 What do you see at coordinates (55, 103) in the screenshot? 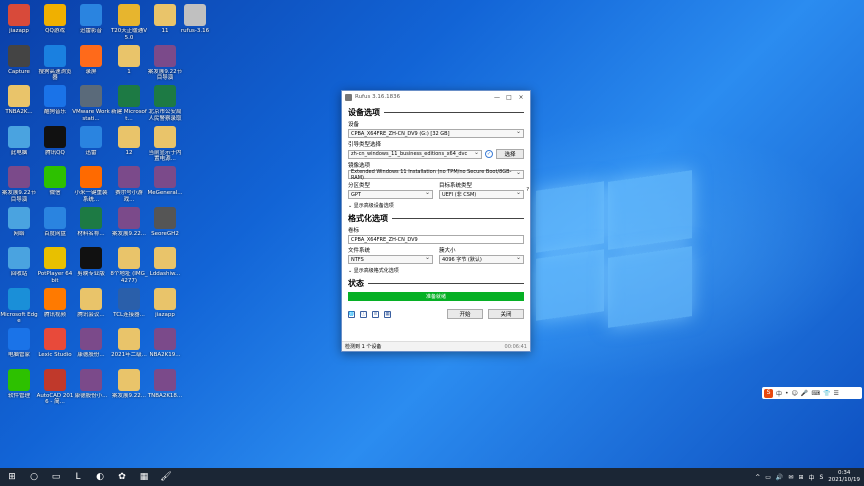
I see `desktop-icon: 酷狗音乐` at bounding box center [55, 103].